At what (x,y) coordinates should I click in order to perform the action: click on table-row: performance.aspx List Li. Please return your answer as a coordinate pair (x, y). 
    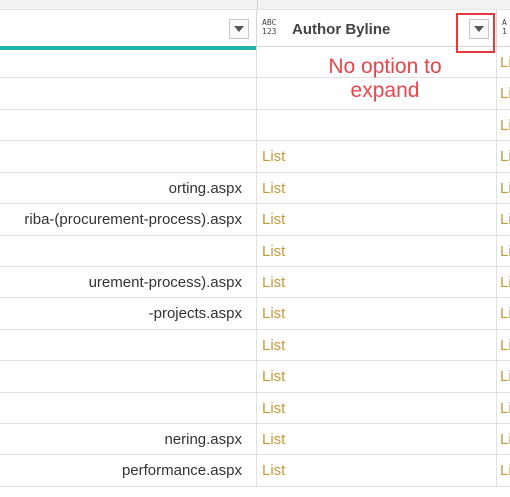
    Looking at the image, I should click on (255, 471).